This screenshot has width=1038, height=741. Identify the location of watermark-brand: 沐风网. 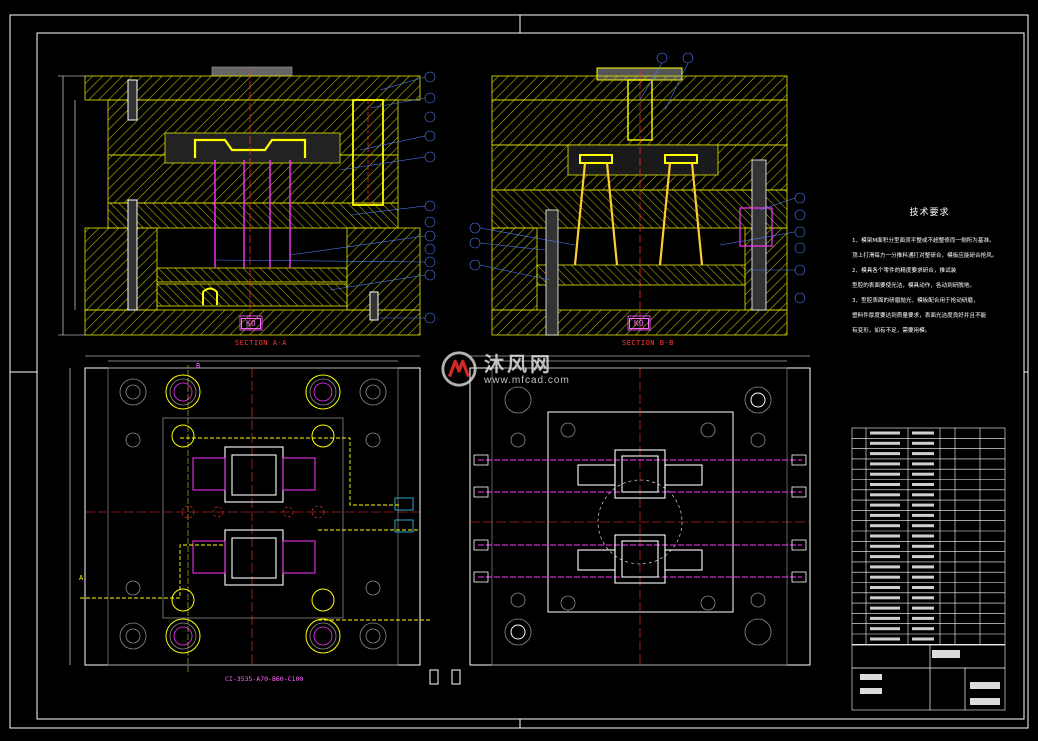
(518, 363).